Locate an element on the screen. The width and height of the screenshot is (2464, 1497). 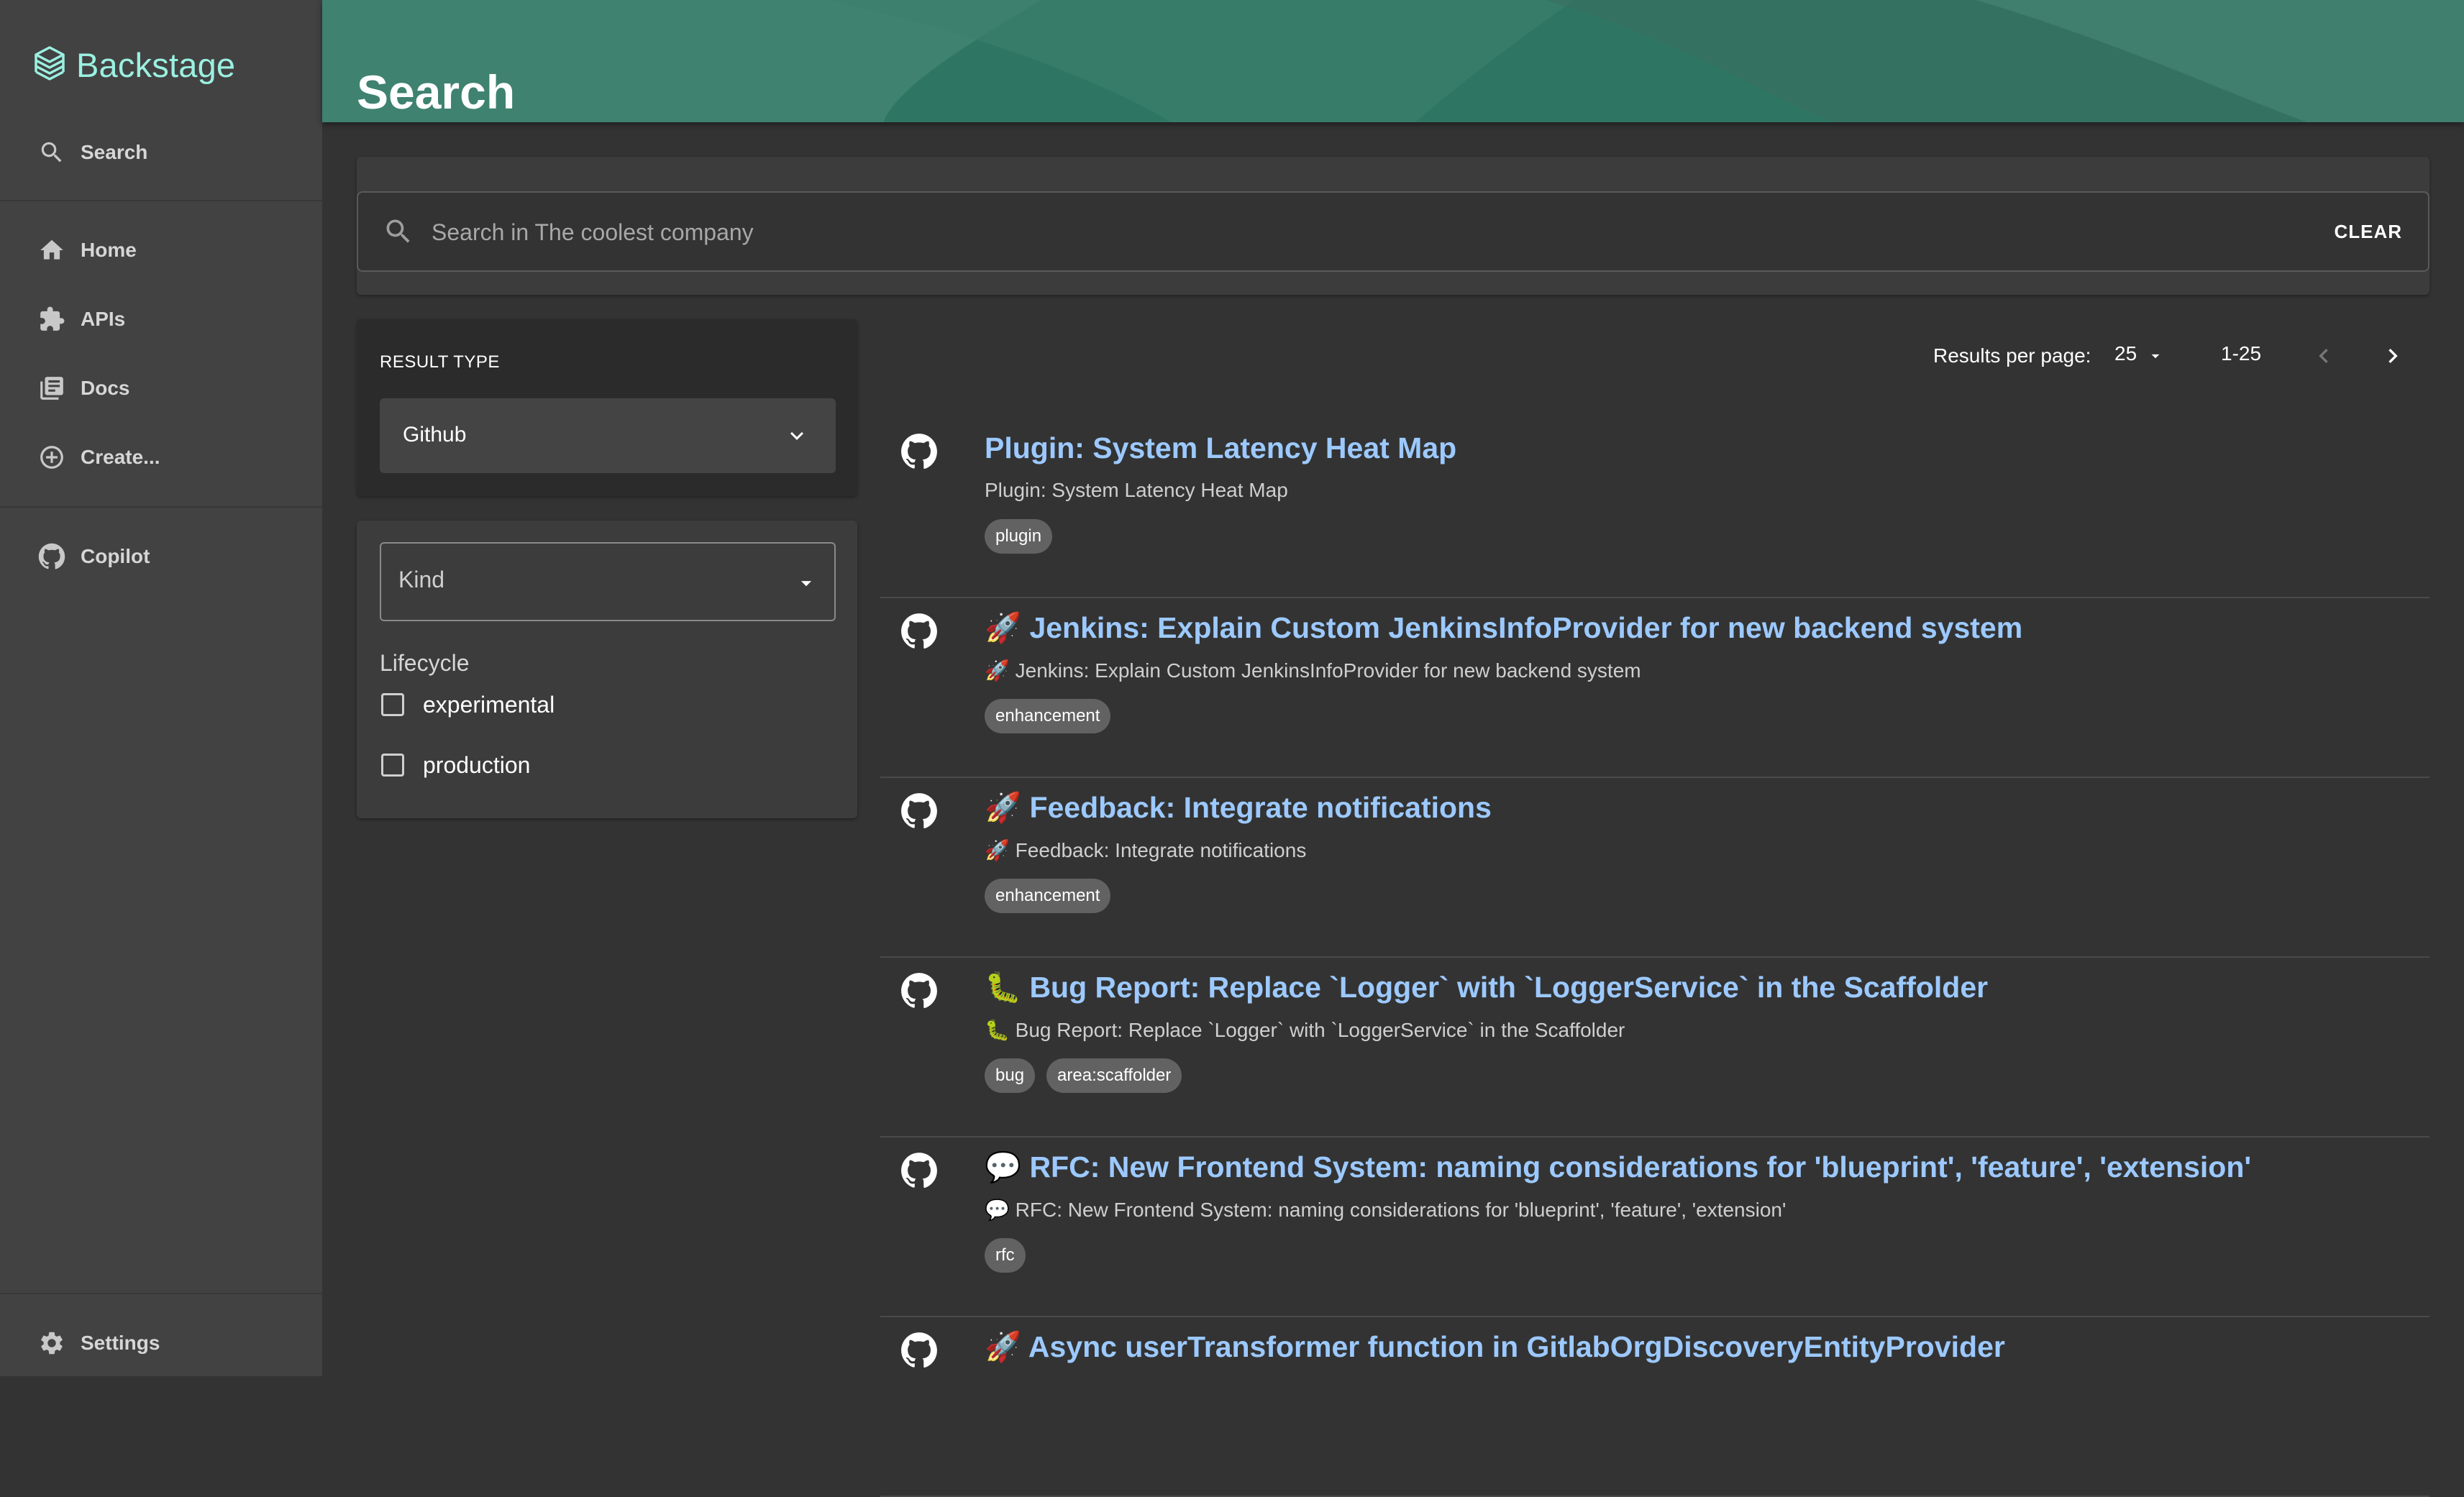
chevron-right-icon is located at coordinates (2393, 356).